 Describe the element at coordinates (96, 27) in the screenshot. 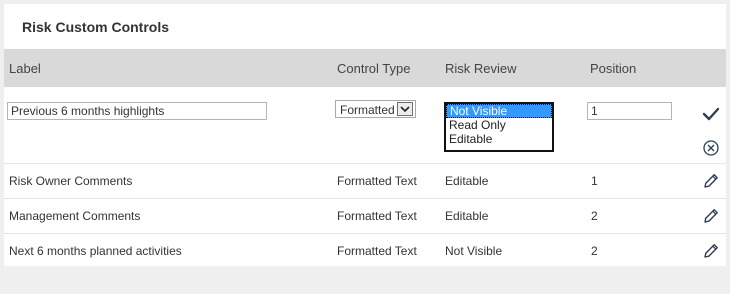

I see `panel-title: Risk Custom Controls` at that location.